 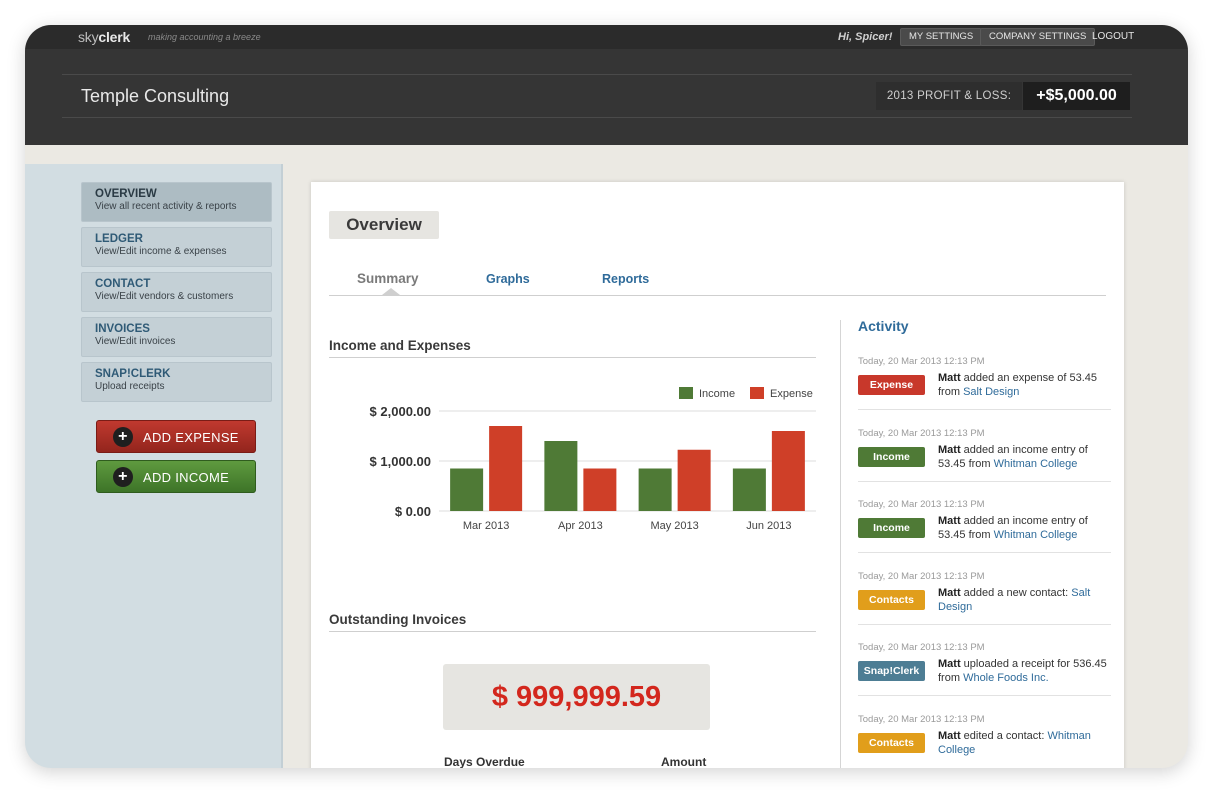 What do you see at coordinates (949, 96) in the screenshot?
I see `profit-loss-label: 2013 PROFIT & LOSS:` at bounding box center [949, 96].